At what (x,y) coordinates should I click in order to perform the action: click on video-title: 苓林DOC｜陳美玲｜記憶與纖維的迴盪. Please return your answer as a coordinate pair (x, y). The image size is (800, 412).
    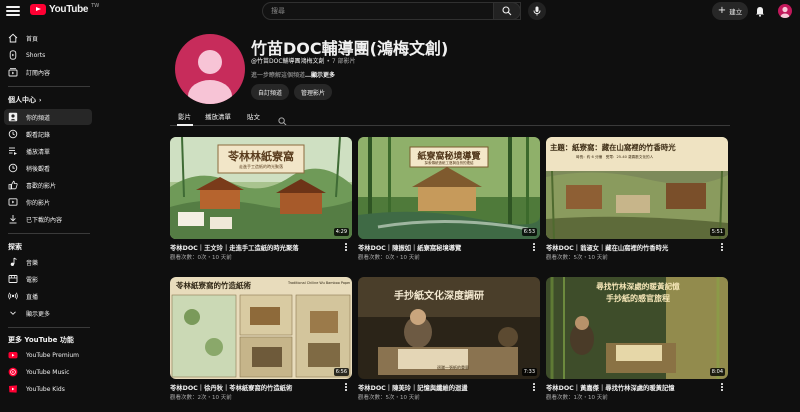
    Looking at the image, I should click on (442, 387).